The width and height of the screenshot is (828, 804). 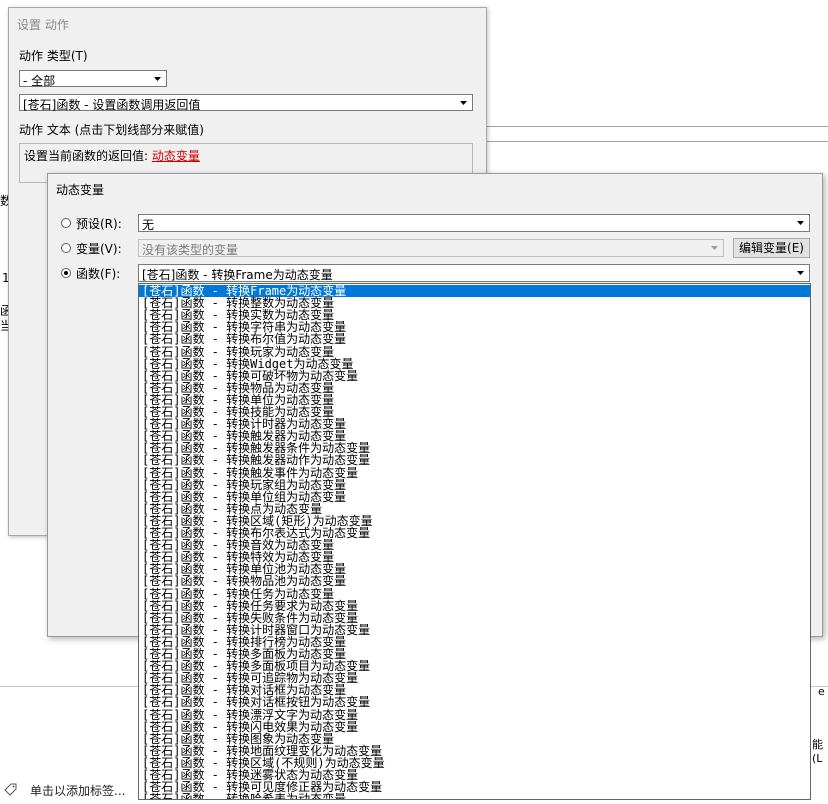 What do you see at coordinates (99, 224) in the screenshot?
I see `preset-label: 预设(R):` at bounding box center [99, 224].